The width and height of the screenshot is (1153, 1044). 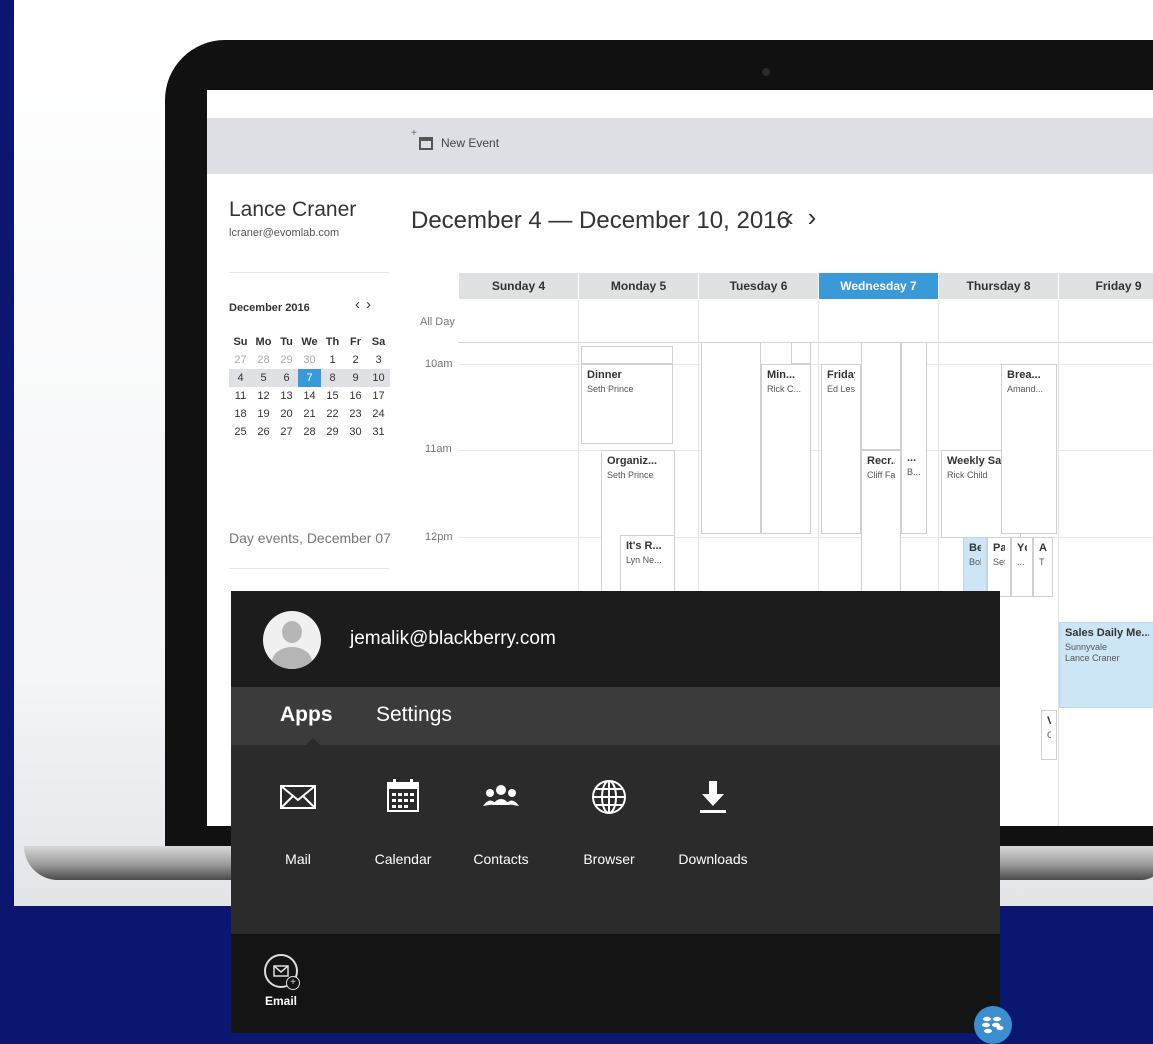 What do you see at coordinates (713, 859) in the screenshot?
I see `app-label: Downloads` at bounding box center [713, 859].